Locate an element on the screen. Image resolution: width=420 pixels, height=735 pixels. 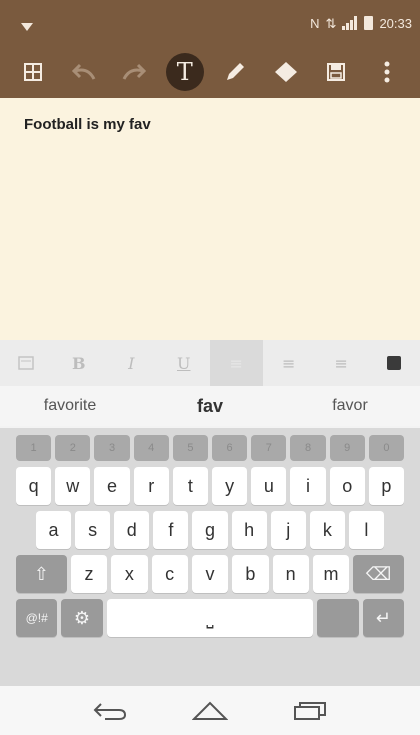
key-t: t is located at coordinates (190, 486).